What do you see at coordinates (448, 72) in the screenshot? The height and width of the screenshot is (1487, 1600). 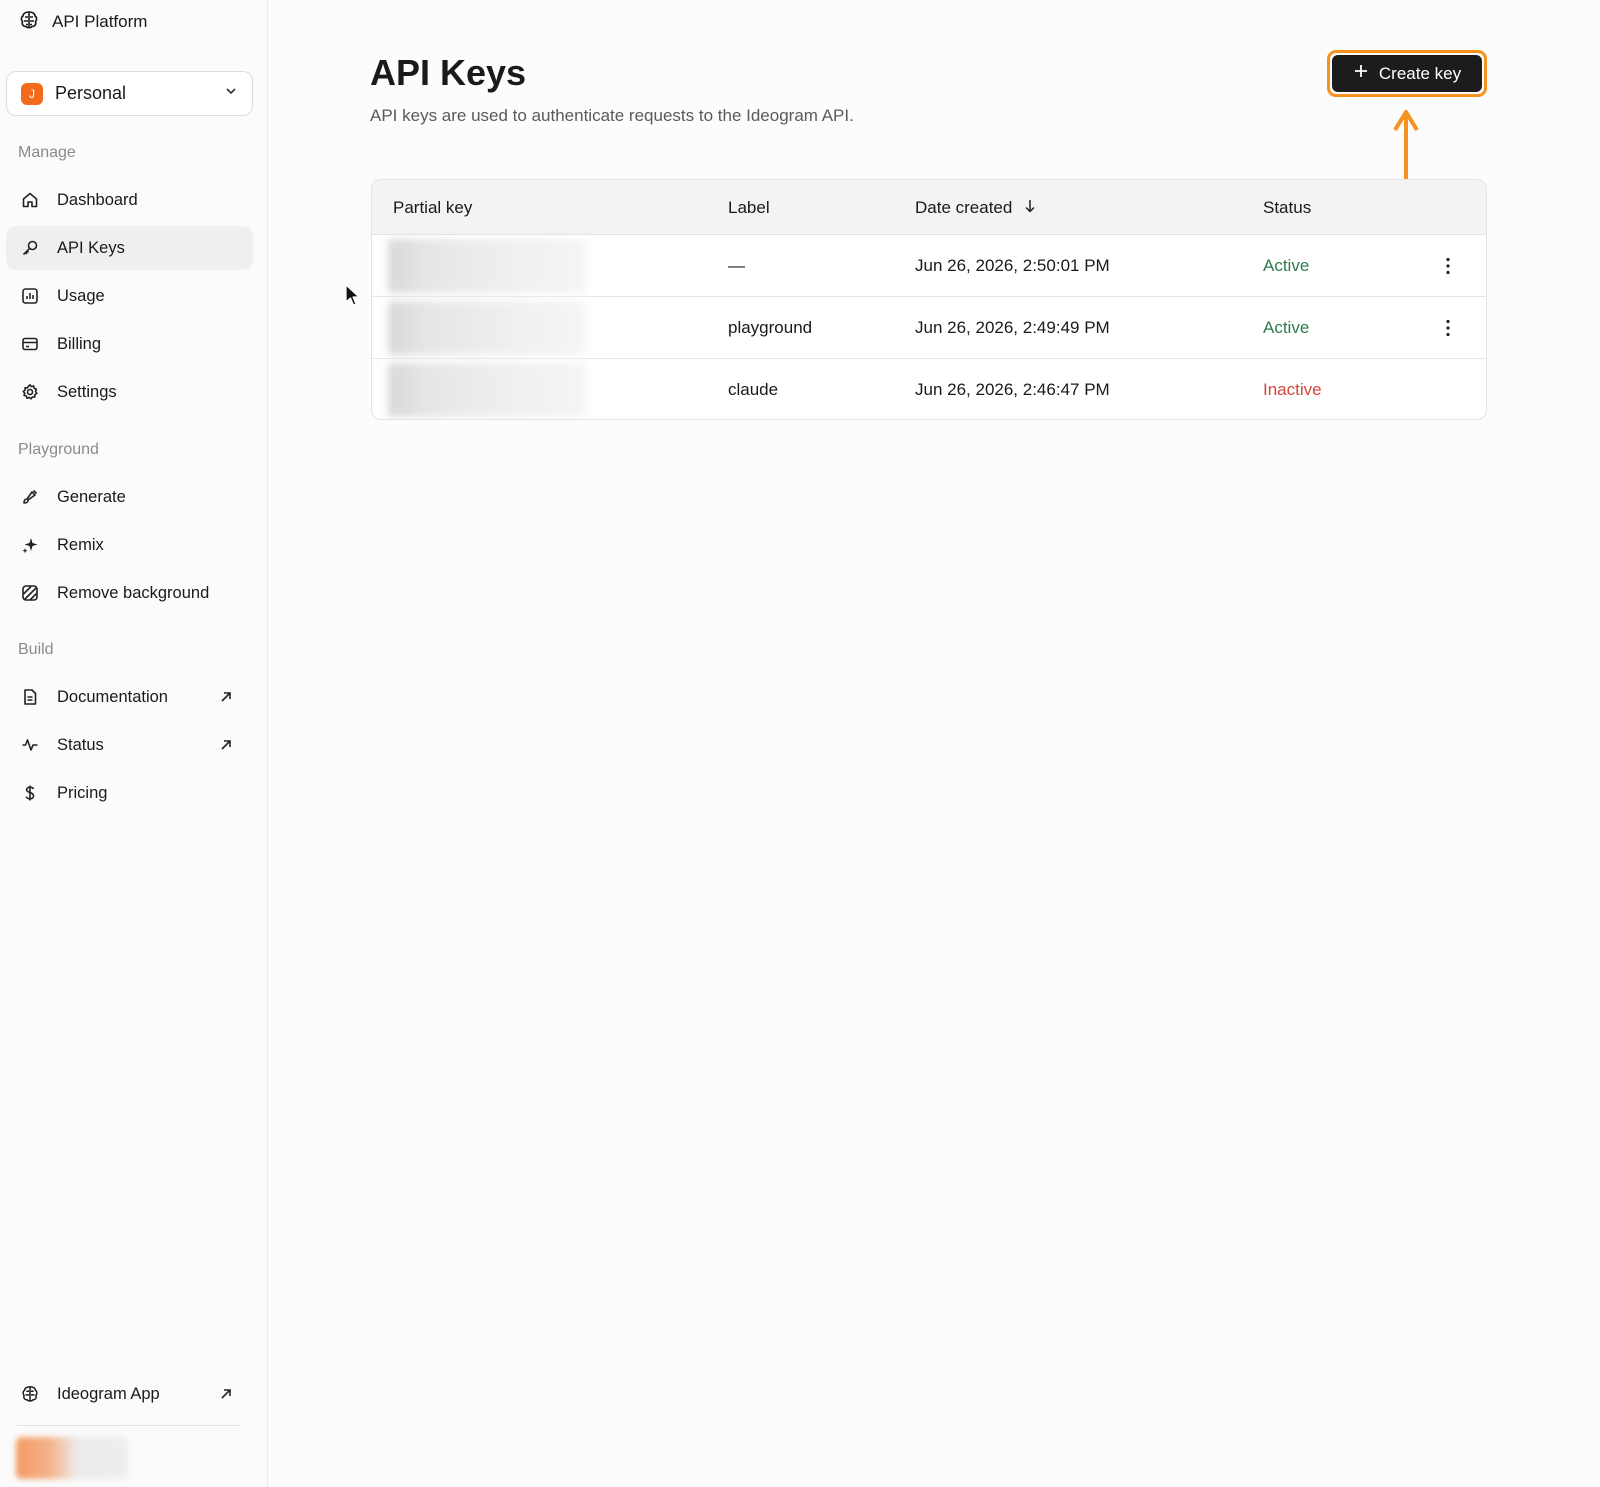 I see `page-title: API Keys` at bounding box center [448, 72].